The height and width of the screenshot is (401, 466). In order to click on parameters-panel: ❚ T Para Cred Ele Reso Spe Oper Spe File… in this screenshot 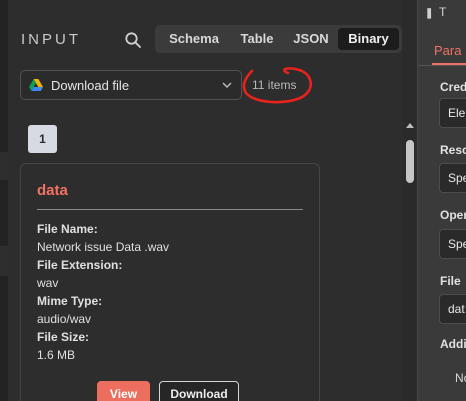, I will do `click(441, 200)`.